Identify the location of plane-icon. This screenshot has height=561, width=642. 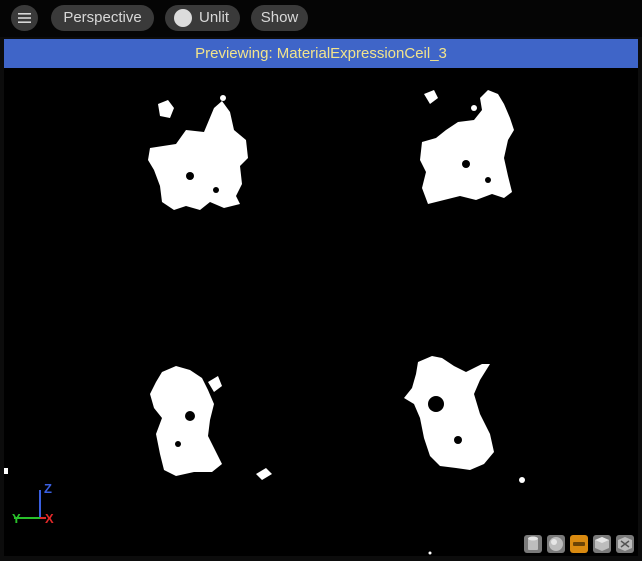
(579, 544).